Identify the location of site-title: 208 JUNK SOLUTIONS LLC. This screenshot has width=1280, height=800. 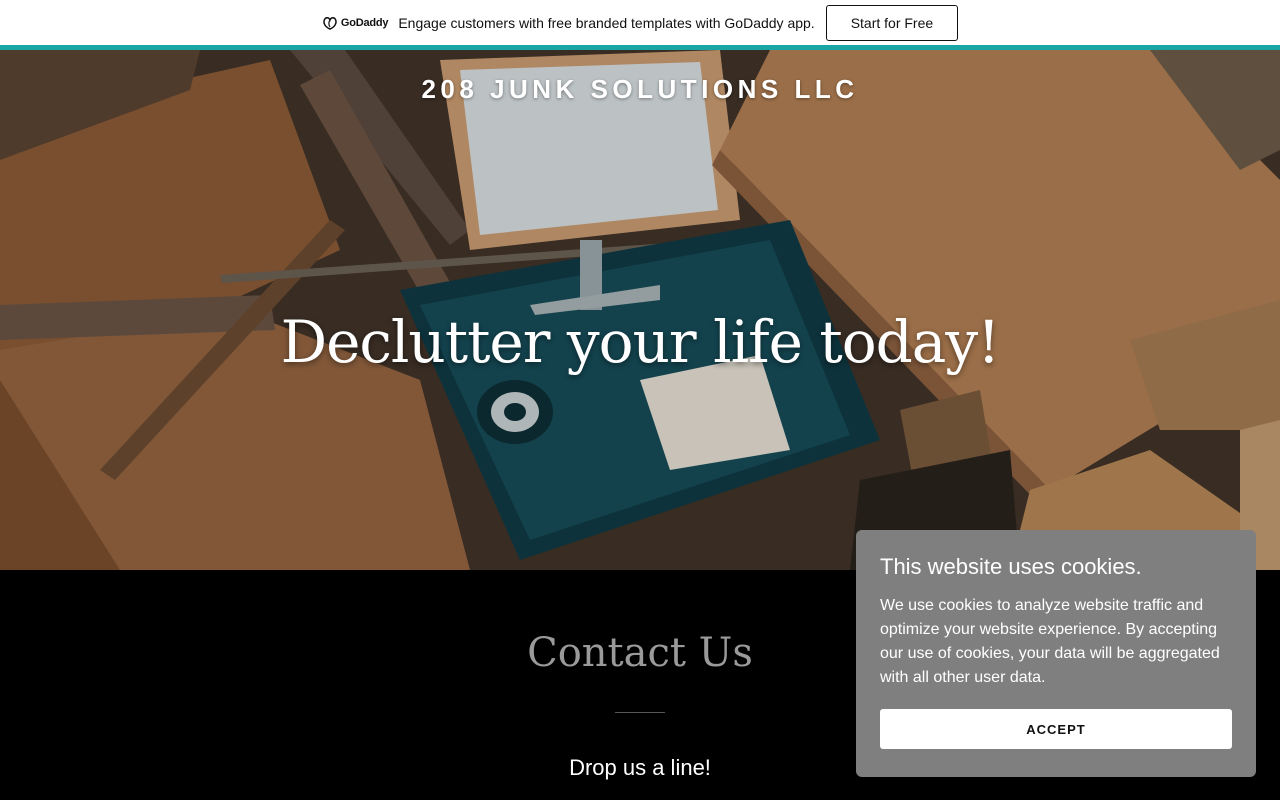
(640, 89).